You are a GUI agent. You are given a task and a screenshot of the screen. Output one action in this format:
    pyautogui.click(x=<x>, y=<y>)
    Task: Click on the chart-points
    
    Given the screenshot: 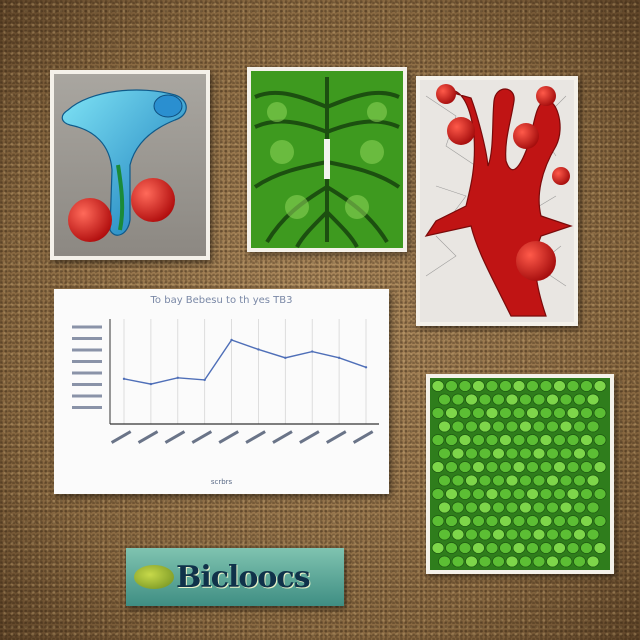 What is the action you would take?
    pyautogui.click(x=245, y=362)
    